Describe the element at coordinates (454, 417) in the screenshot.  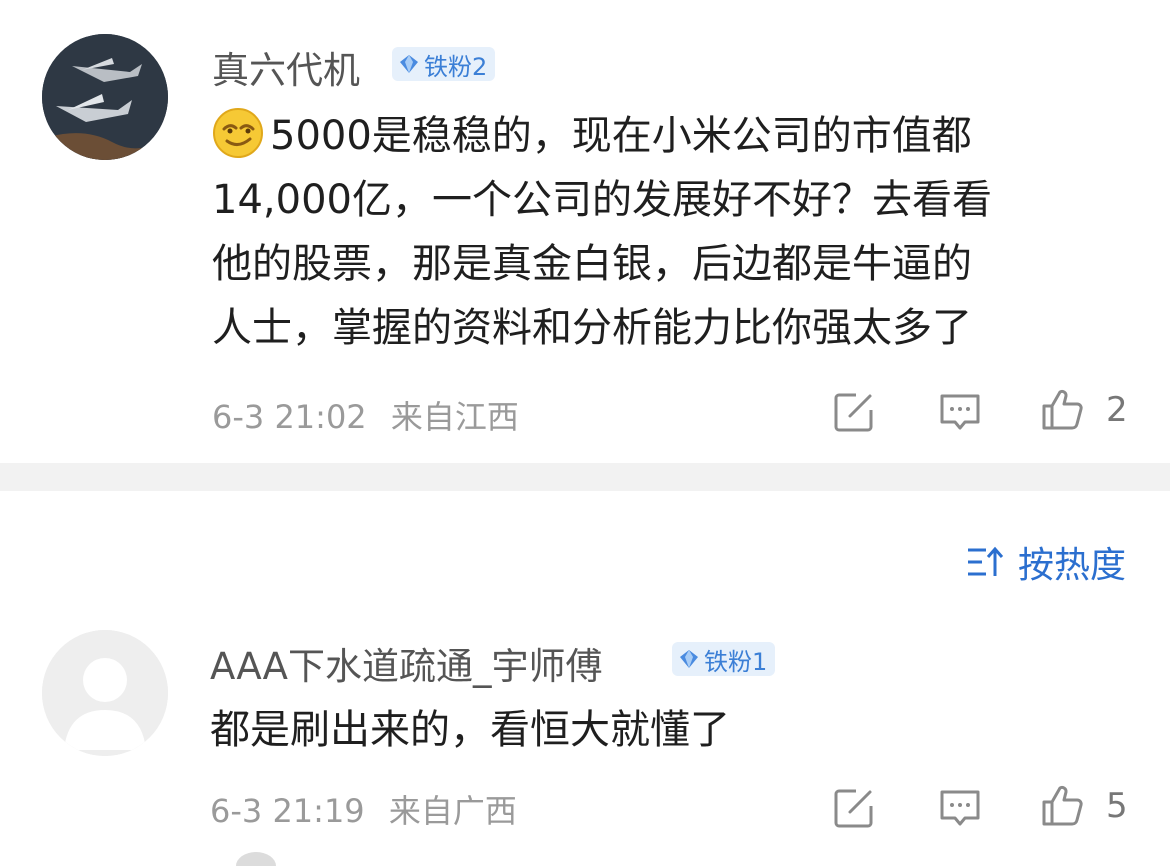
I see `location: 来自江西` at that location.